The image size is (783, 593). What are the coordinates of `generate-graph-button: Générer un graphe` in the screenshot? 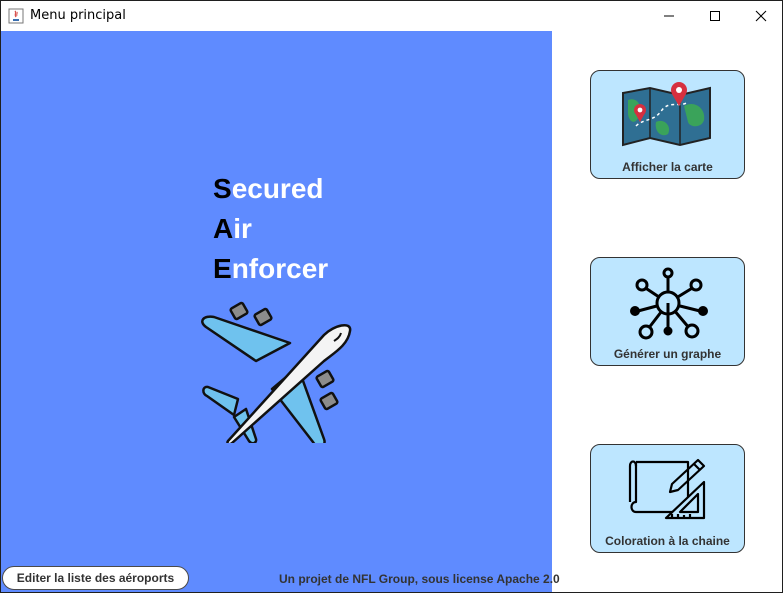 It's located at (667, 311).